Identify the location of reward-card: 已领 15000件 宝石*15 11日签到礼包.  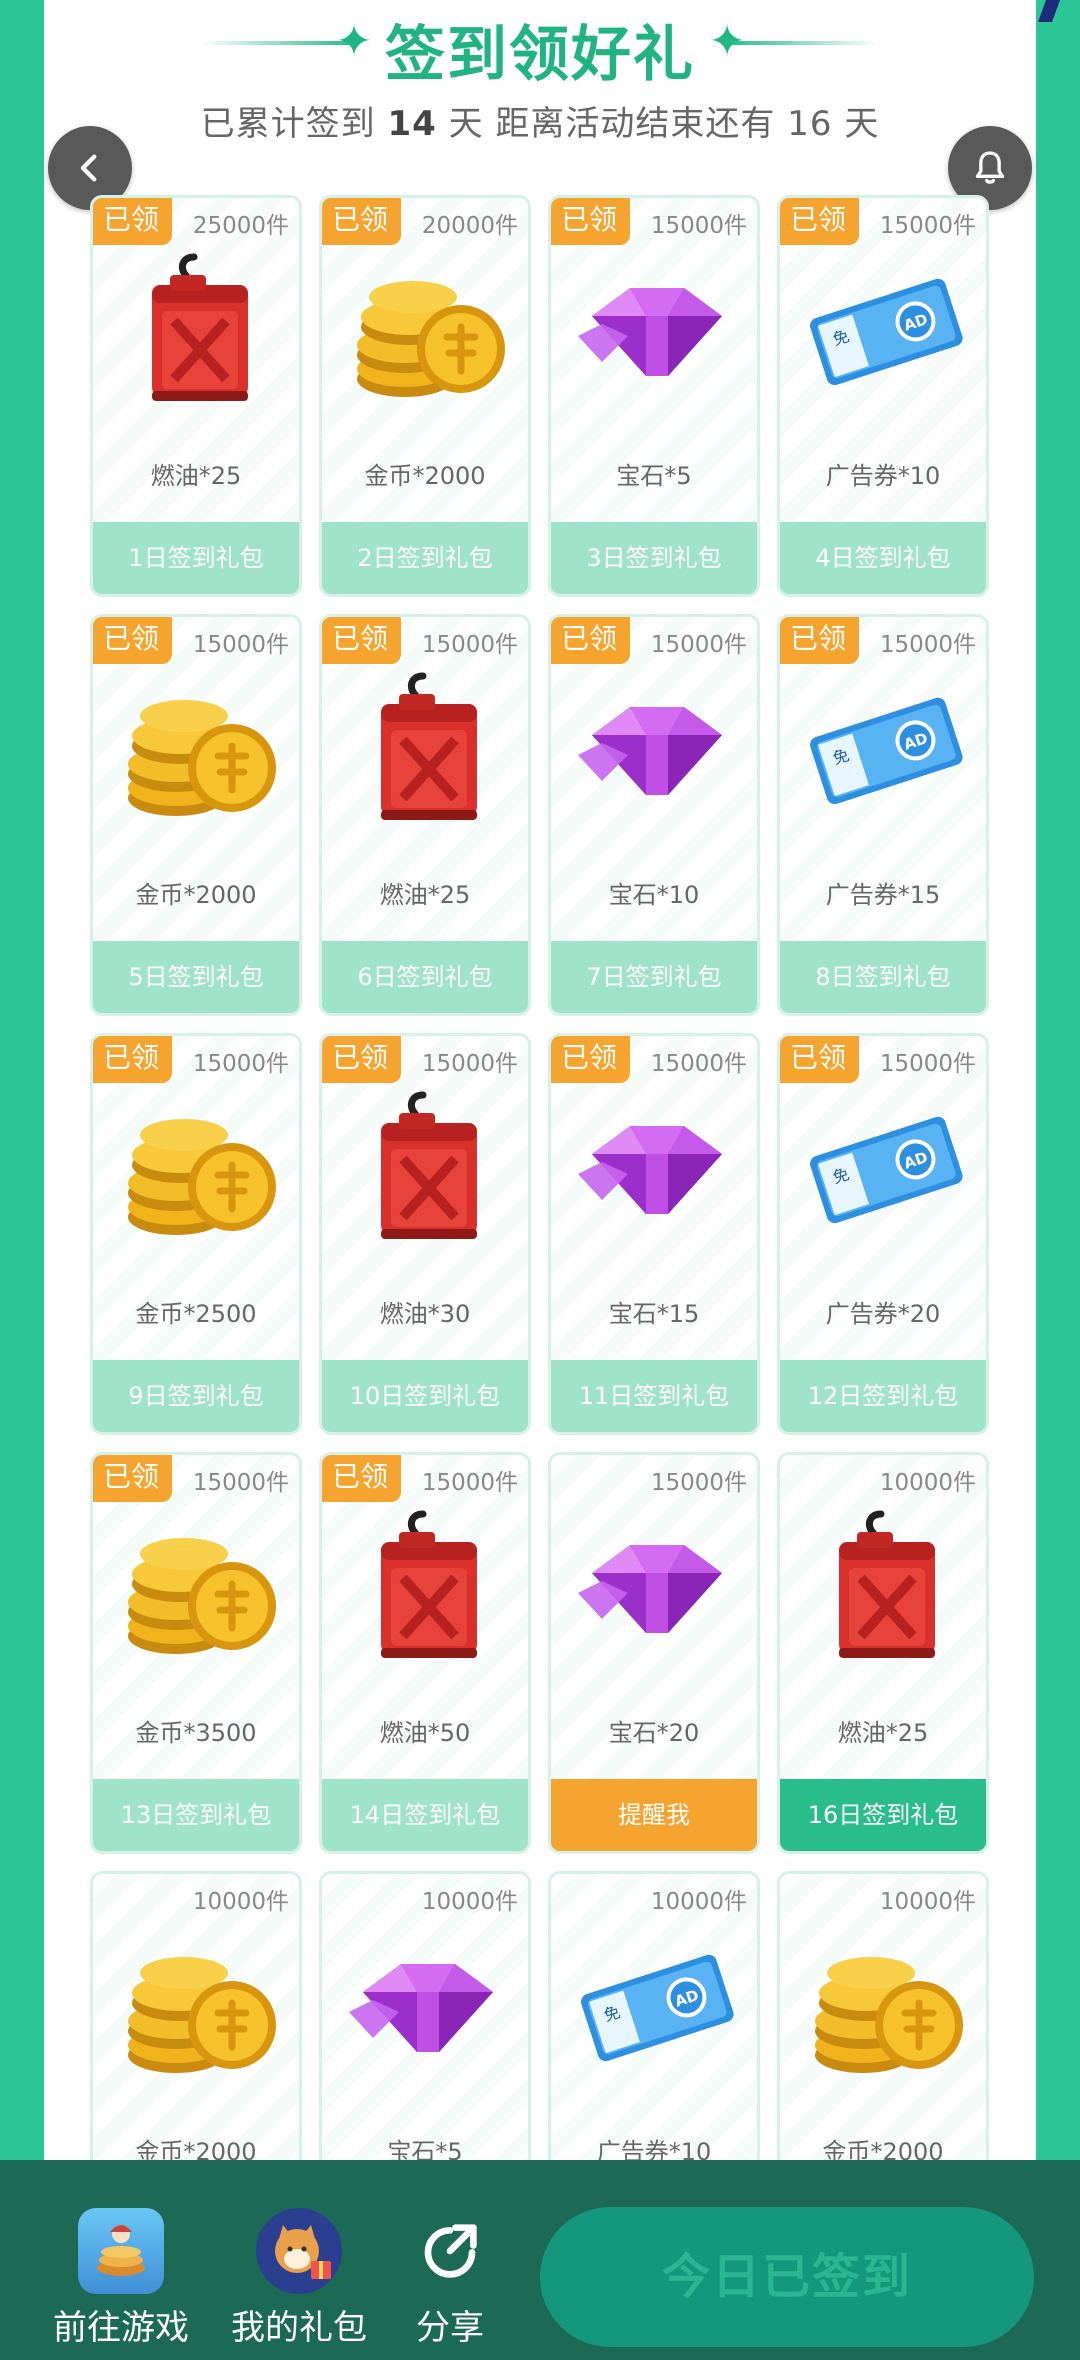
(654, 1234).